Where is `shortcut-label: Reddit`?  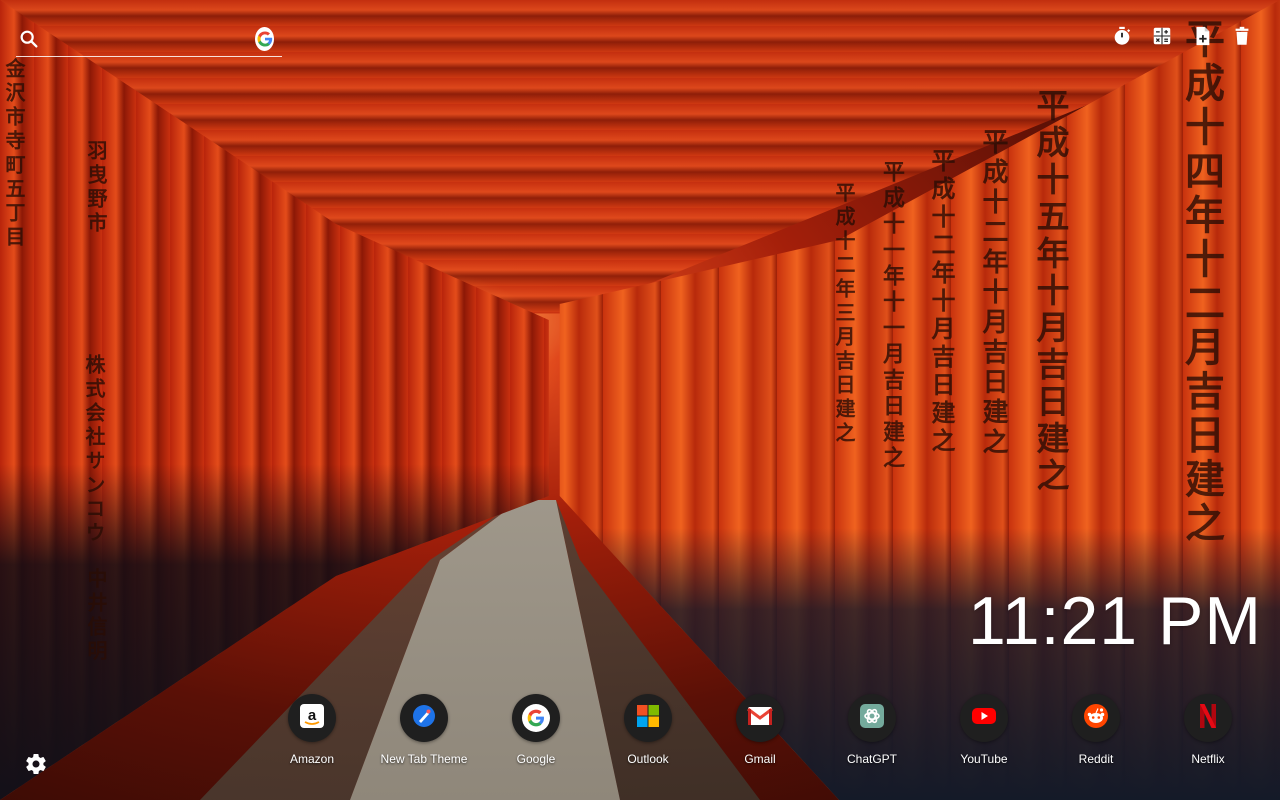 shortcut-label: Reddit is located at coordinates (1096, 759).